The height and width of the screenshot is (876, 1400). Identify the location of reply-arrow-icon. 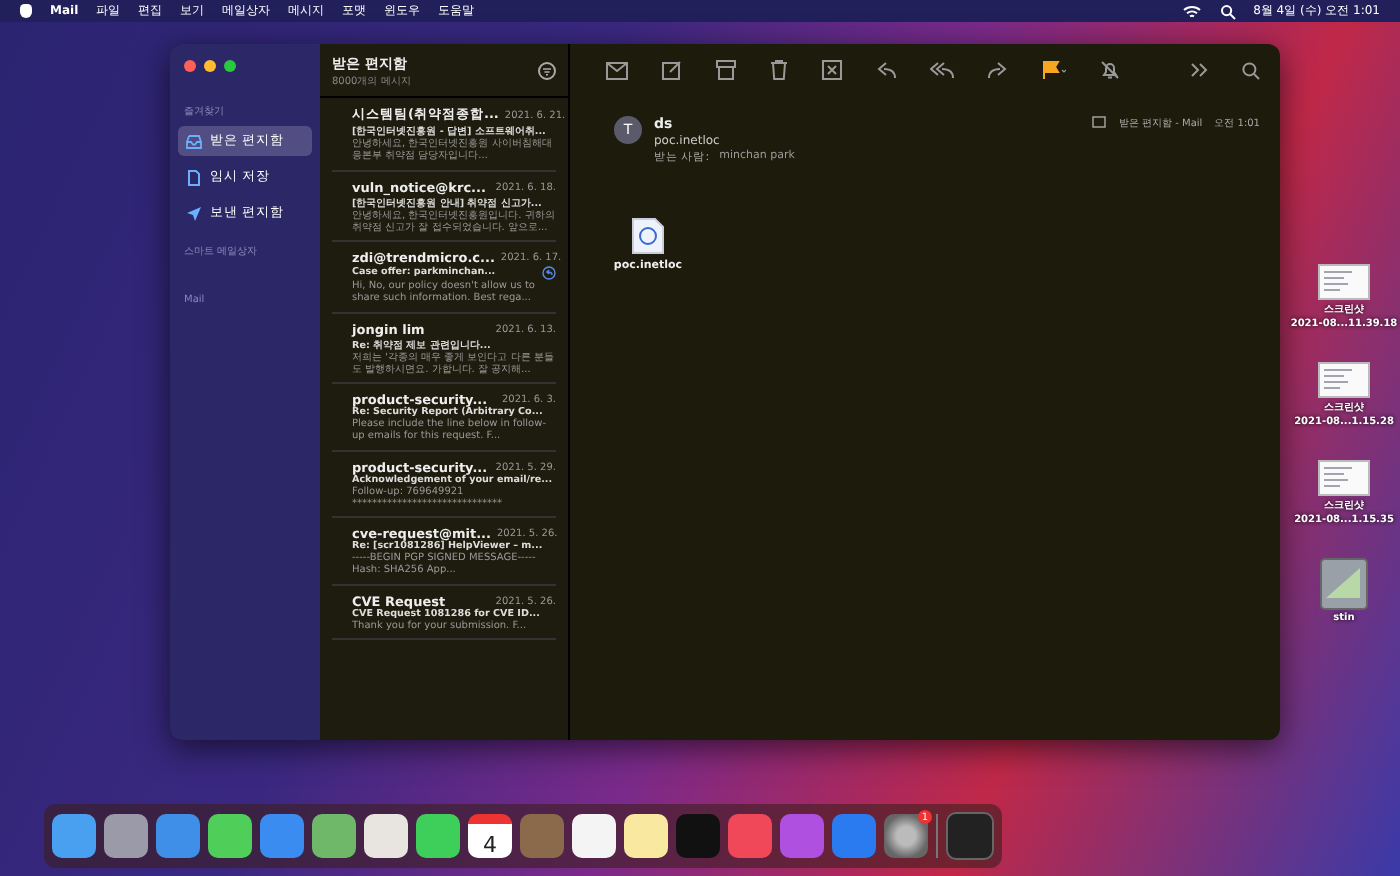
(549, 273).